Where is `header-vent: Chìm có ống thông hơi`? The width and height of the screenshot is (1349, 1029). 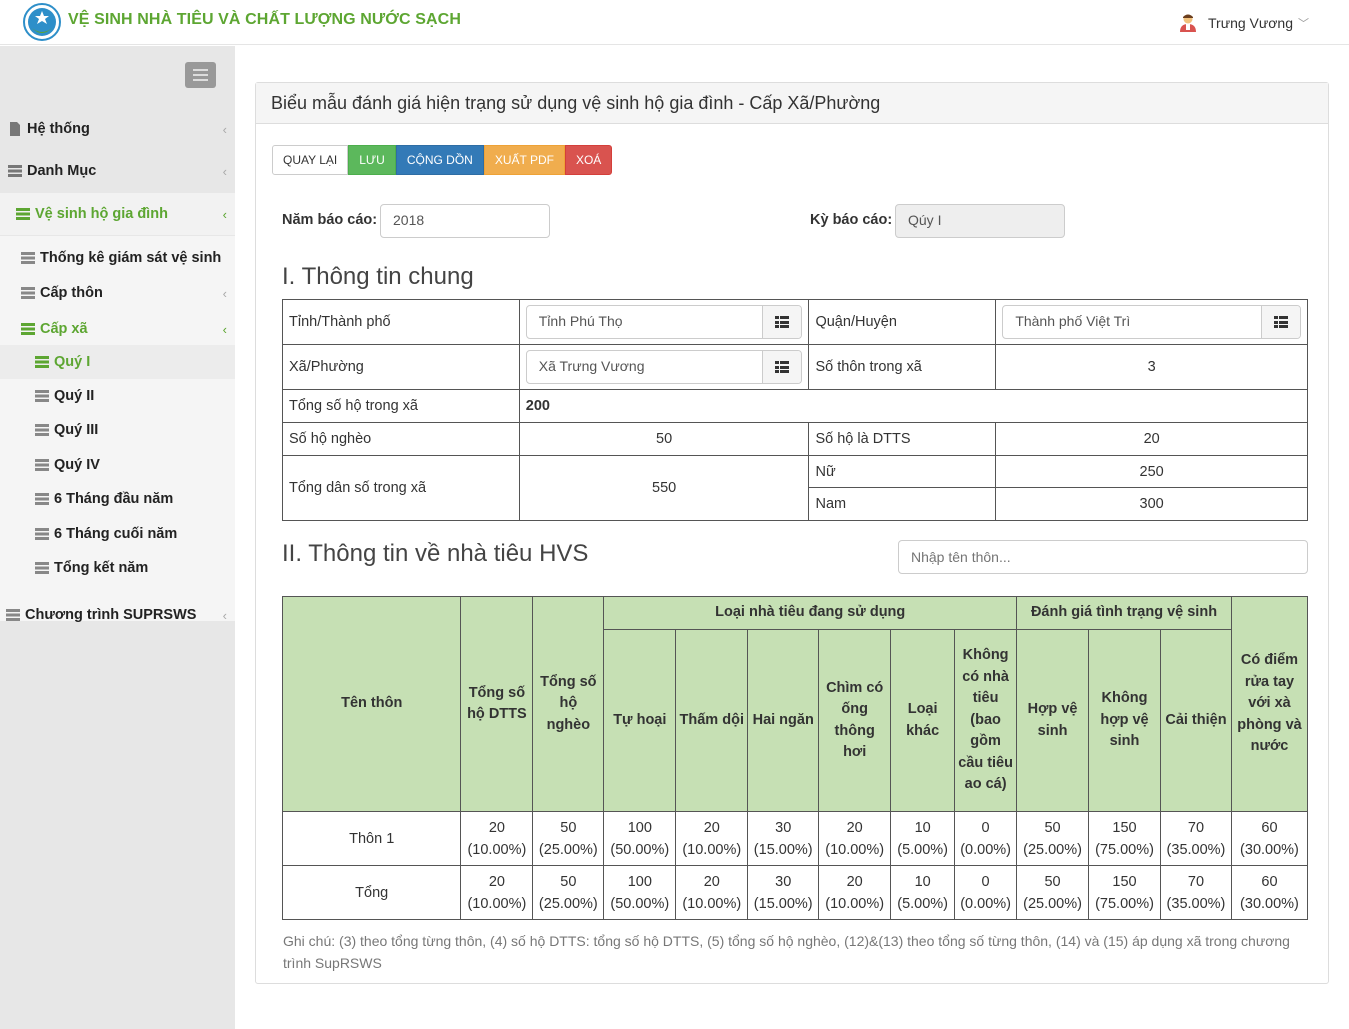
header-vent: Chìm có ống thông hơi is located at coordinates (855, 720).